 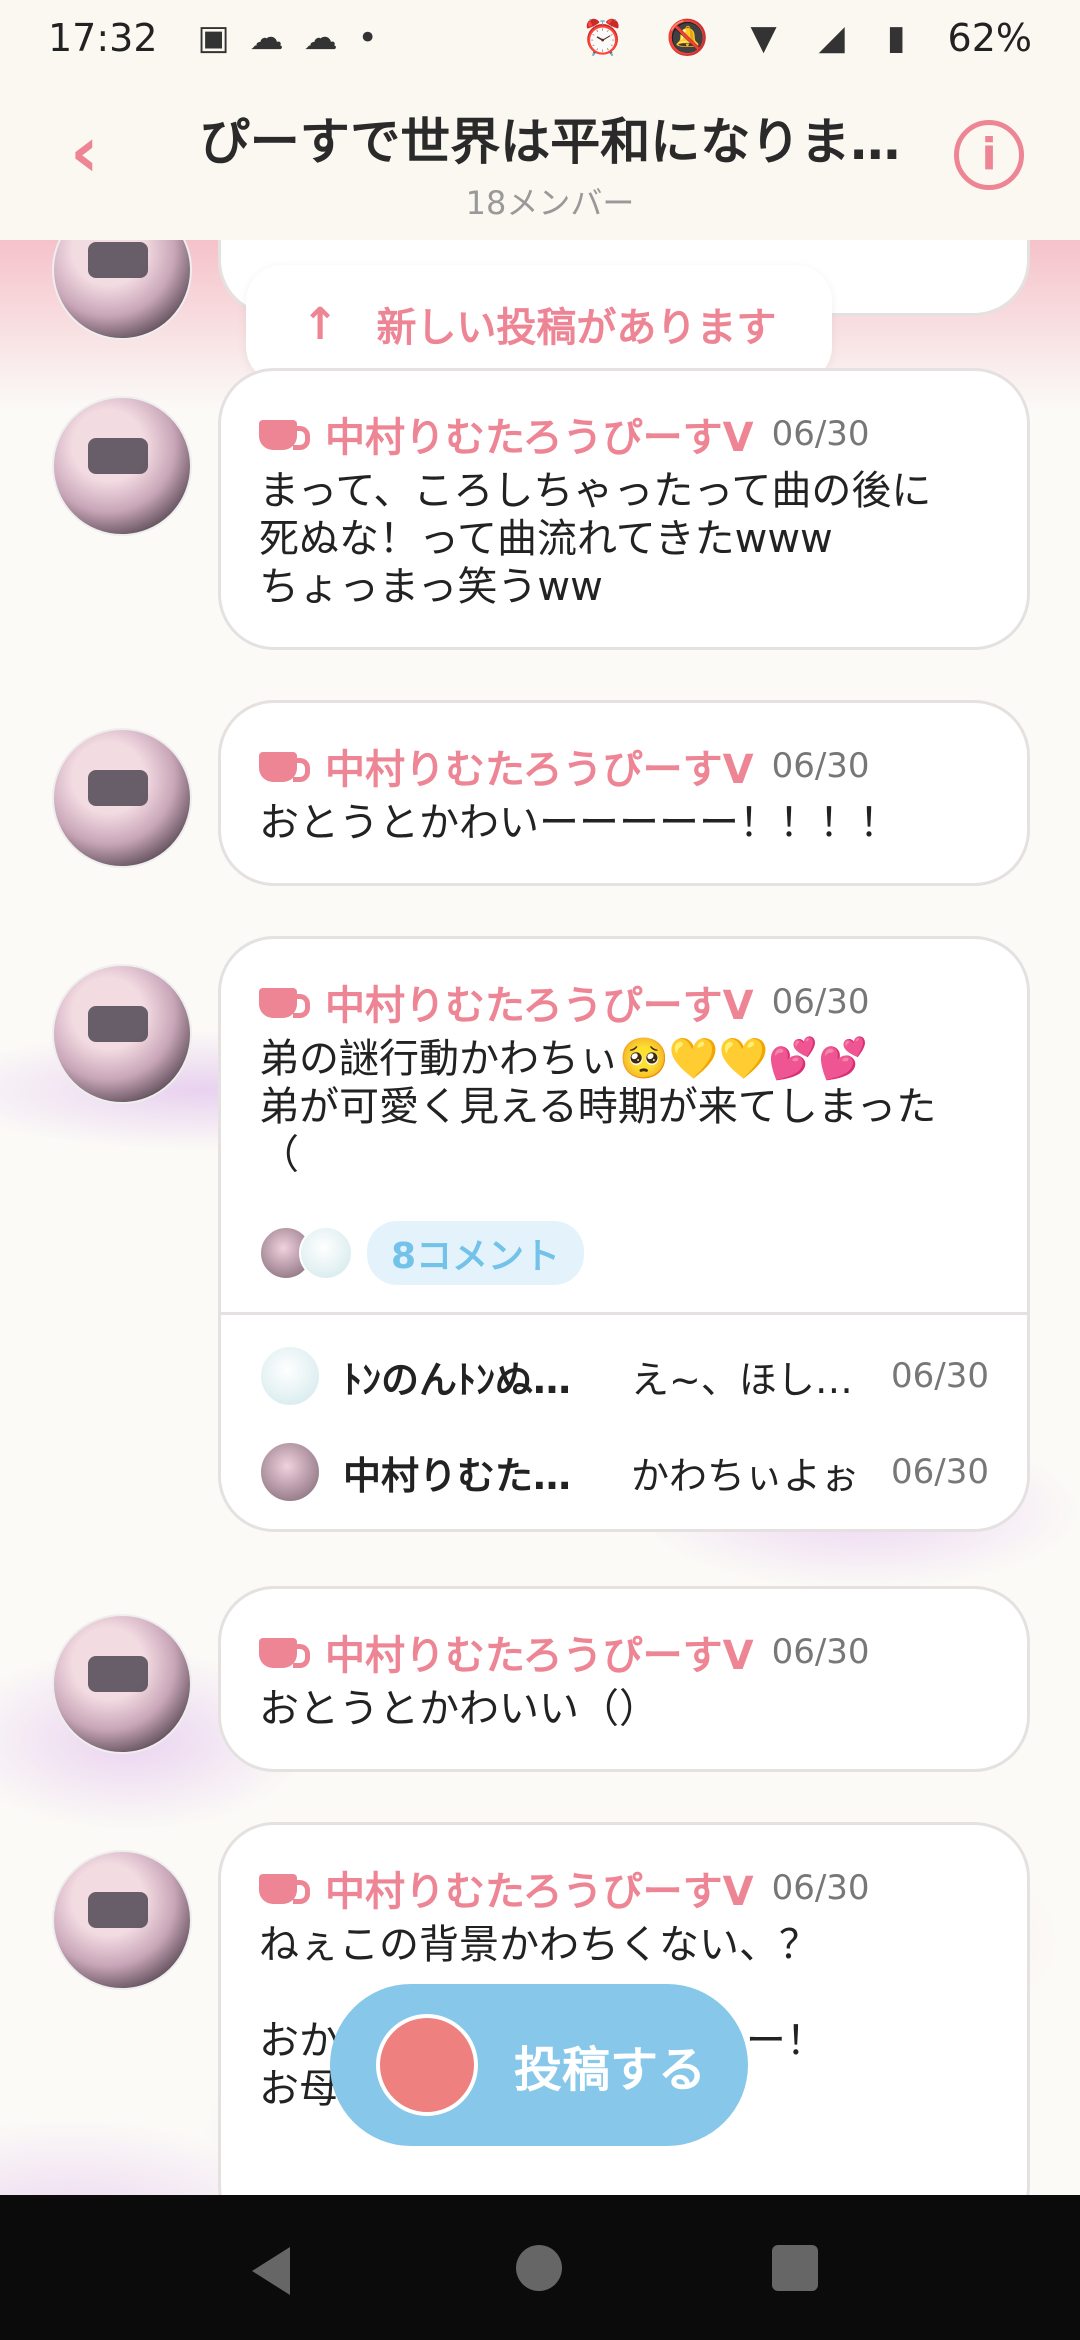 I want to click on signal-icon: ◢, so click(x=831, y=38).